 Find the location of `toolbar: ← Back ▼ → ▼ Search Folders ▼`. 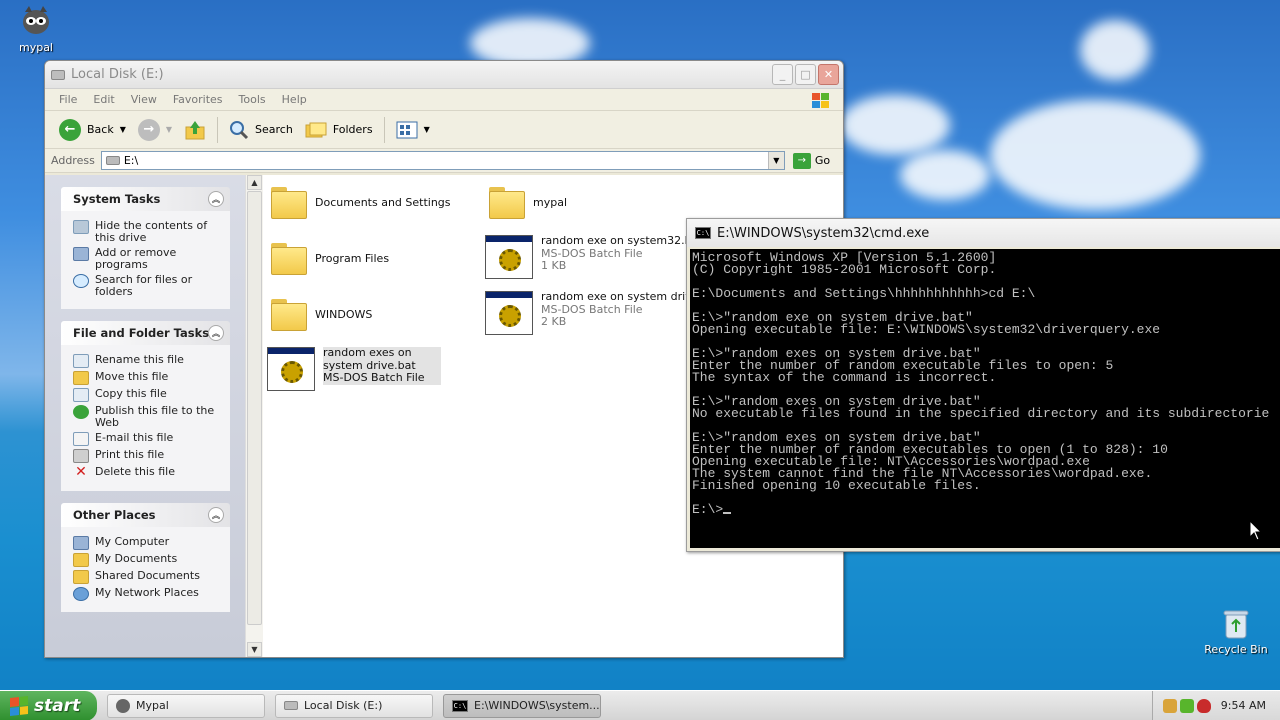

toolbar: ← Back ▼ → ▼ Search Folders ▼ is located at coordinates (444, 130).